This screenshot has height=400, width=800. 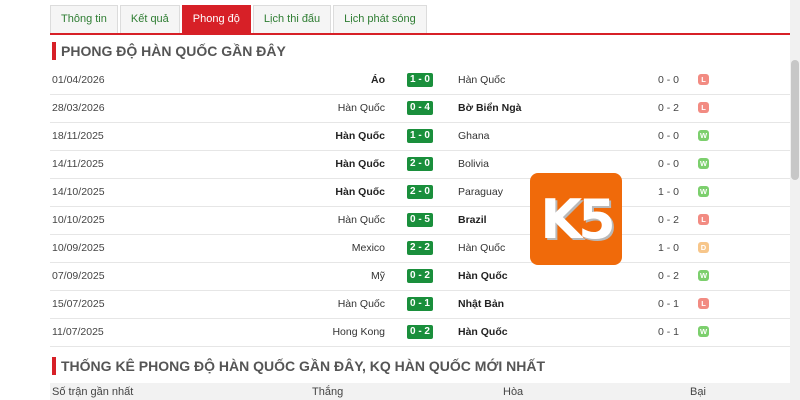 I want to click on match-date: 07/09/2025, so click(x=78, y=276).